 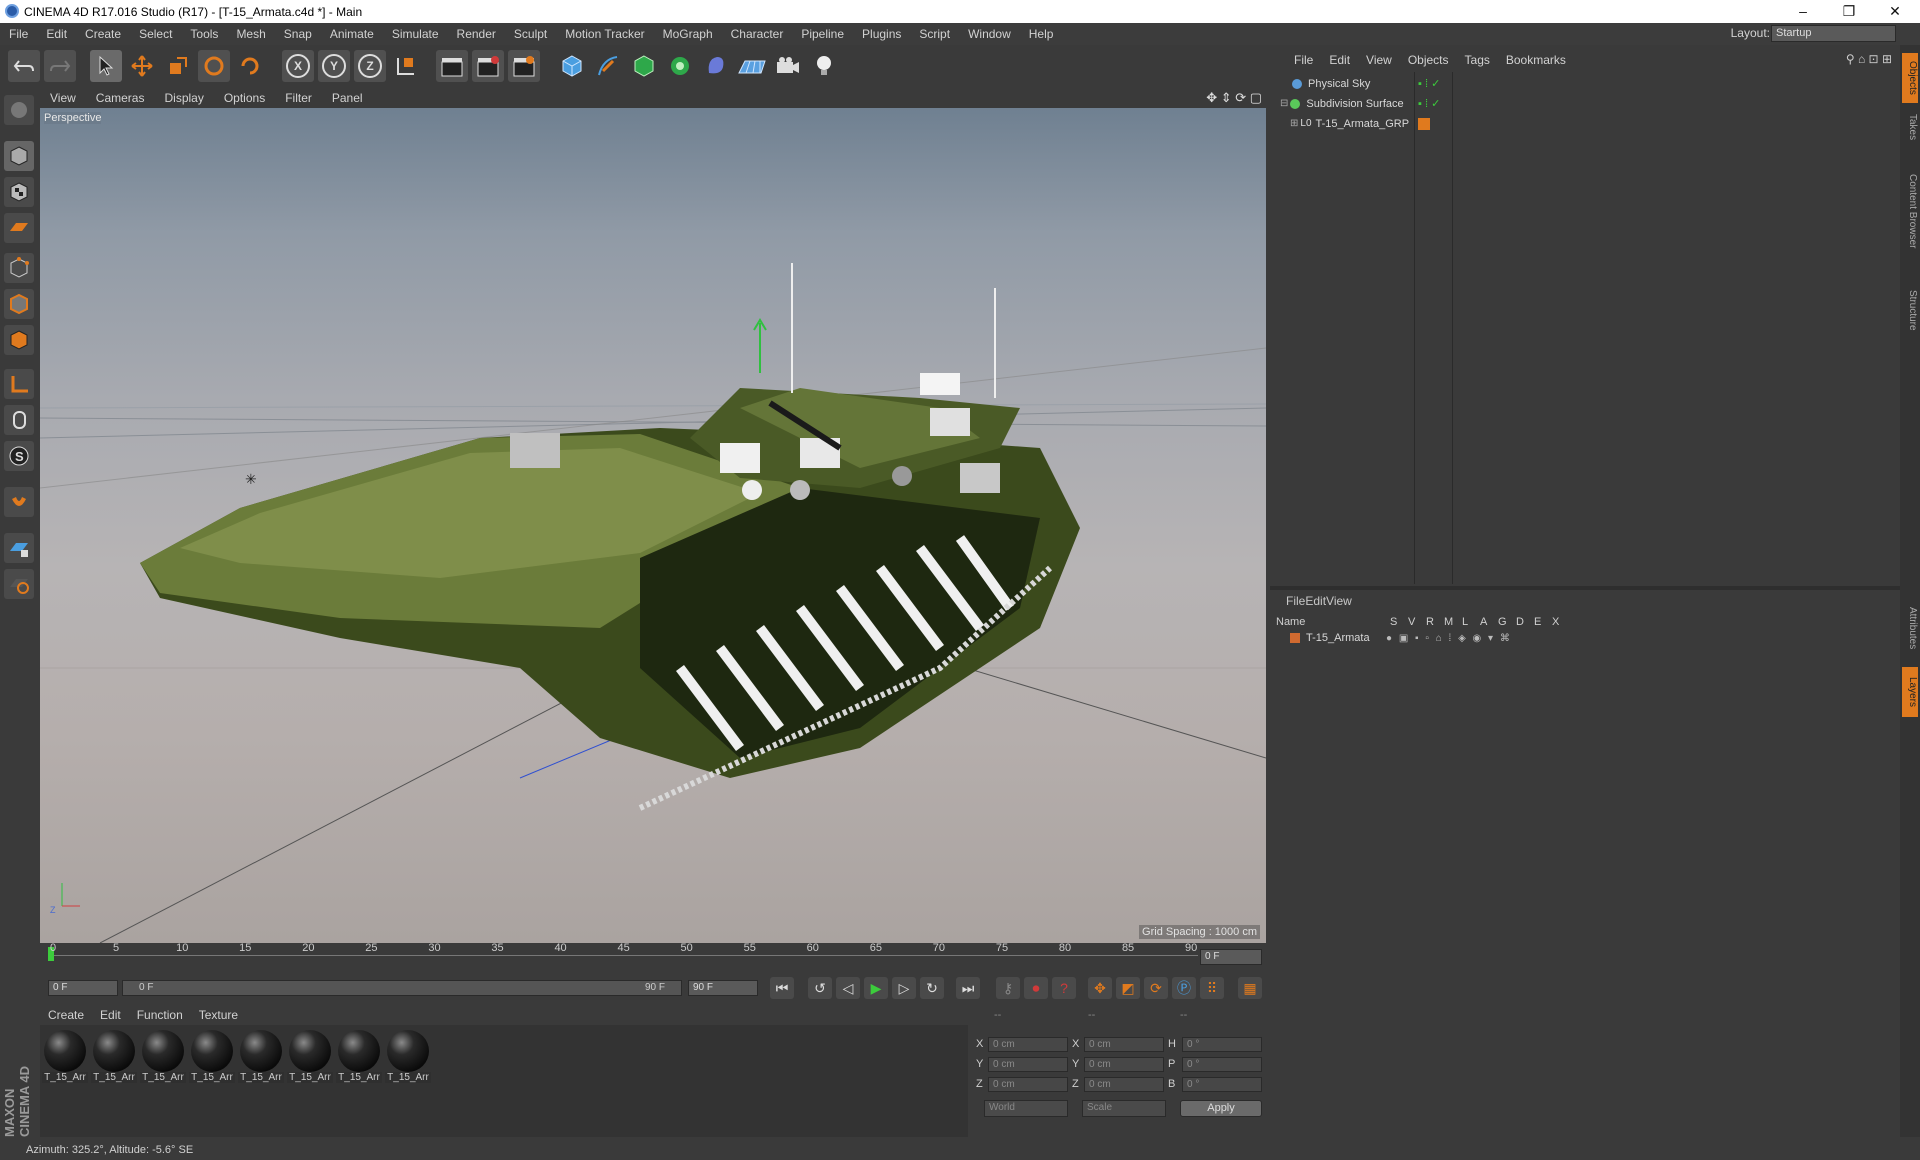 I want to click on expand-toggle-icon: ⊞, so click(x=1294, y=123).